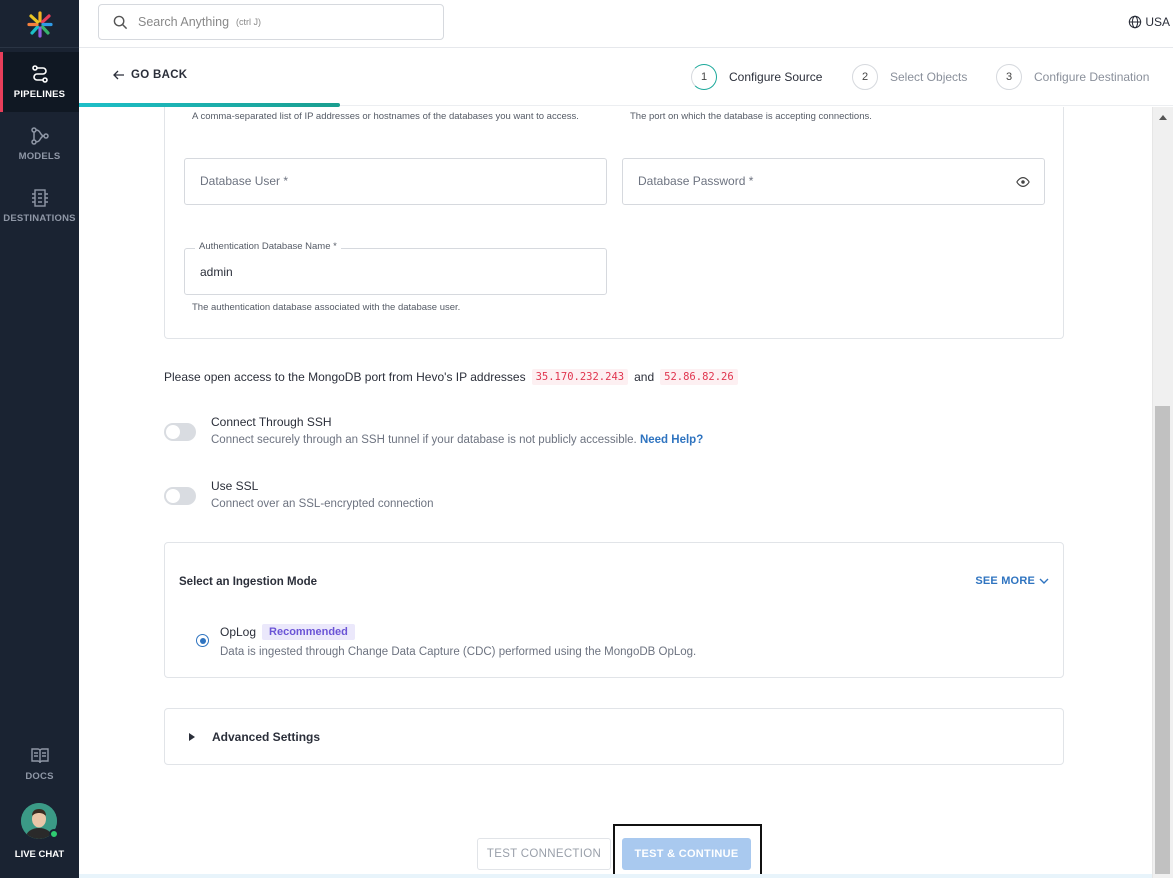  I want to click on ssh-need-help-link: Need Help?, so click(671, 440).